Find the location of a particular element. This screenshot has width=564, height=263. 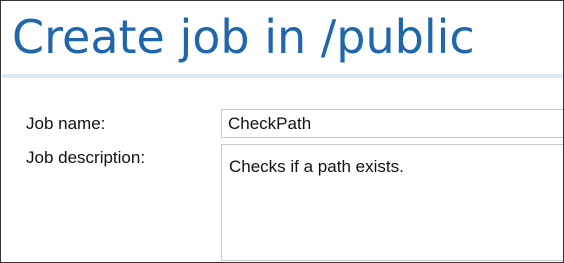

job-description-label: Job description: is located at coordinates (86, 157).